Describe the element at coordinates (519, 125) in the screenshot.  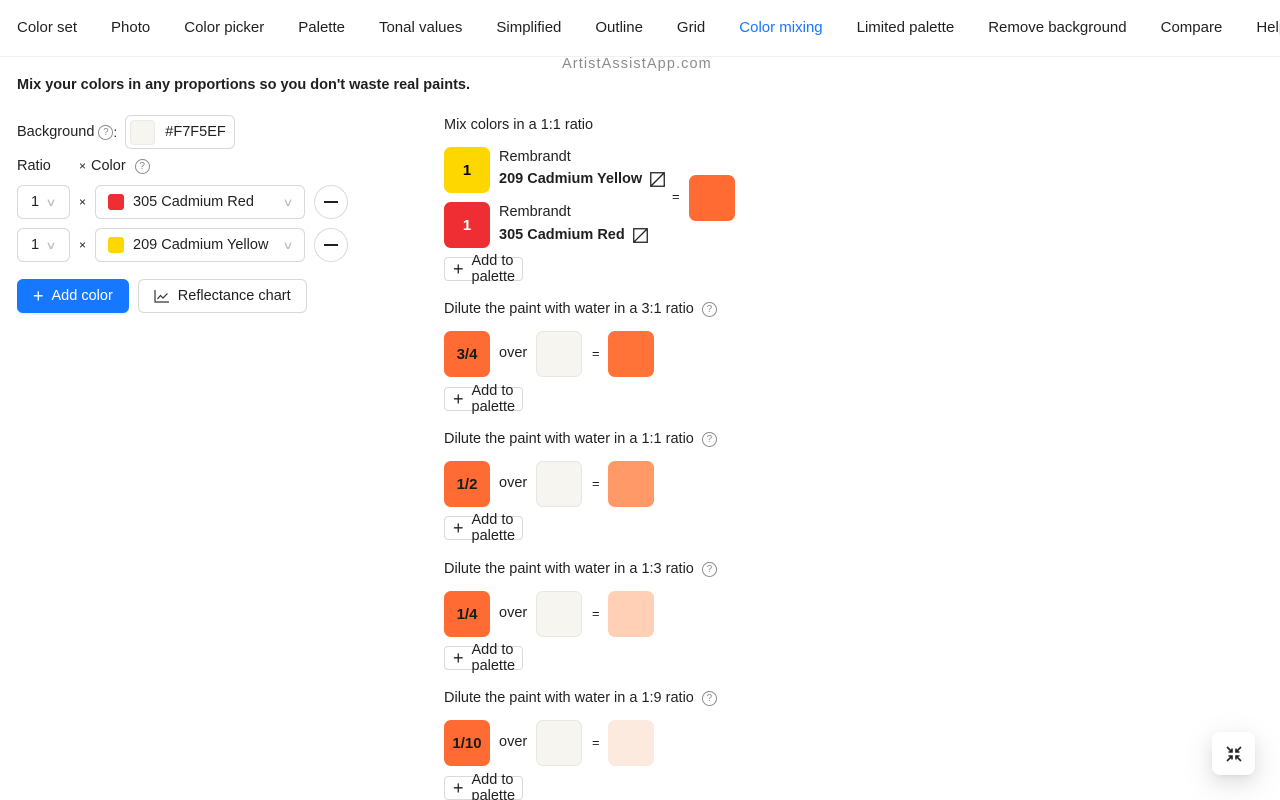
I see `mix-title: Mix colors in a 1:1 ratio` at that location.